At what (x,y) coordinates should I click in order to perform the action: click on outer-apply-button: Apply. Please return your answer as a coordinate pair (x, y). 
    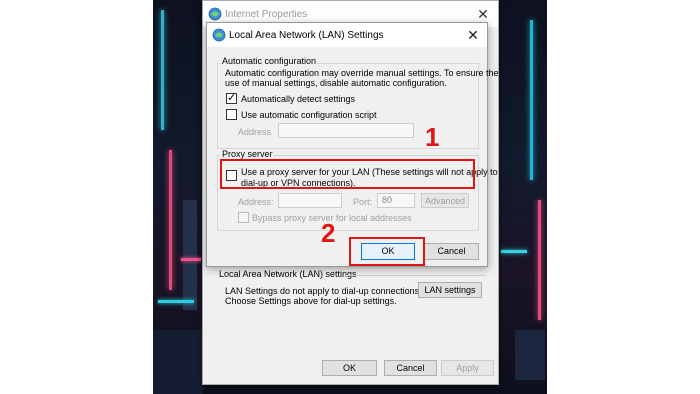
    Looking at the image, I should click on (467, 368).